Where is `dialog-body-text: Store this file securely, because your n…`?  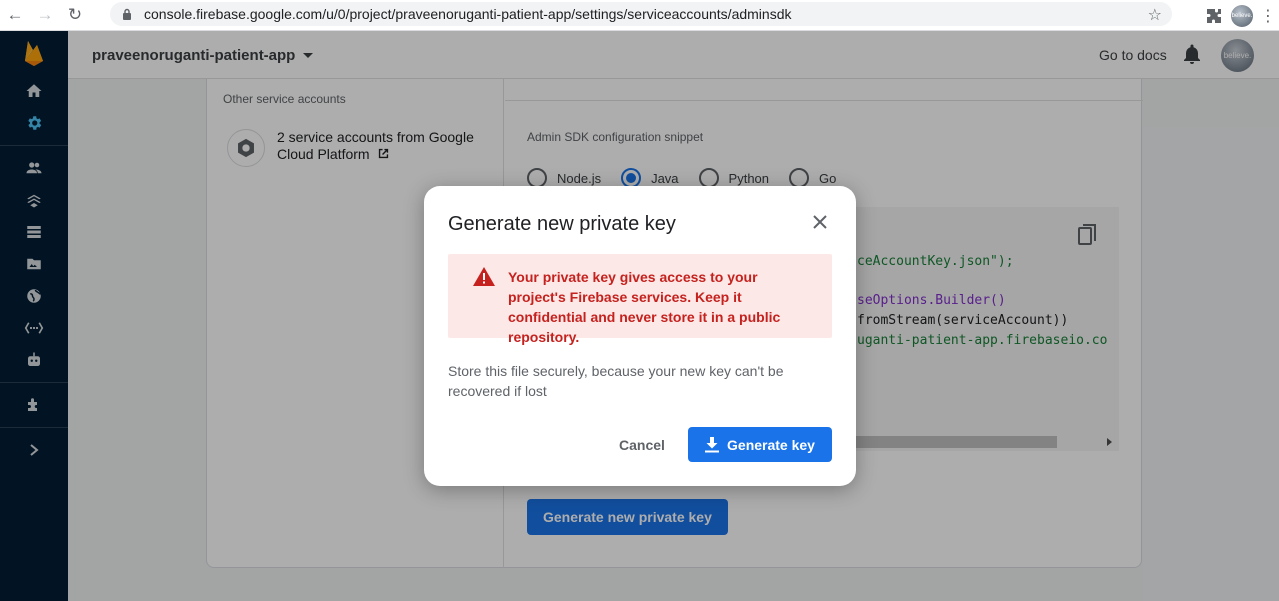
dialog-body-text: Store this file securely, because your n… is located at coordinates (616, 381).